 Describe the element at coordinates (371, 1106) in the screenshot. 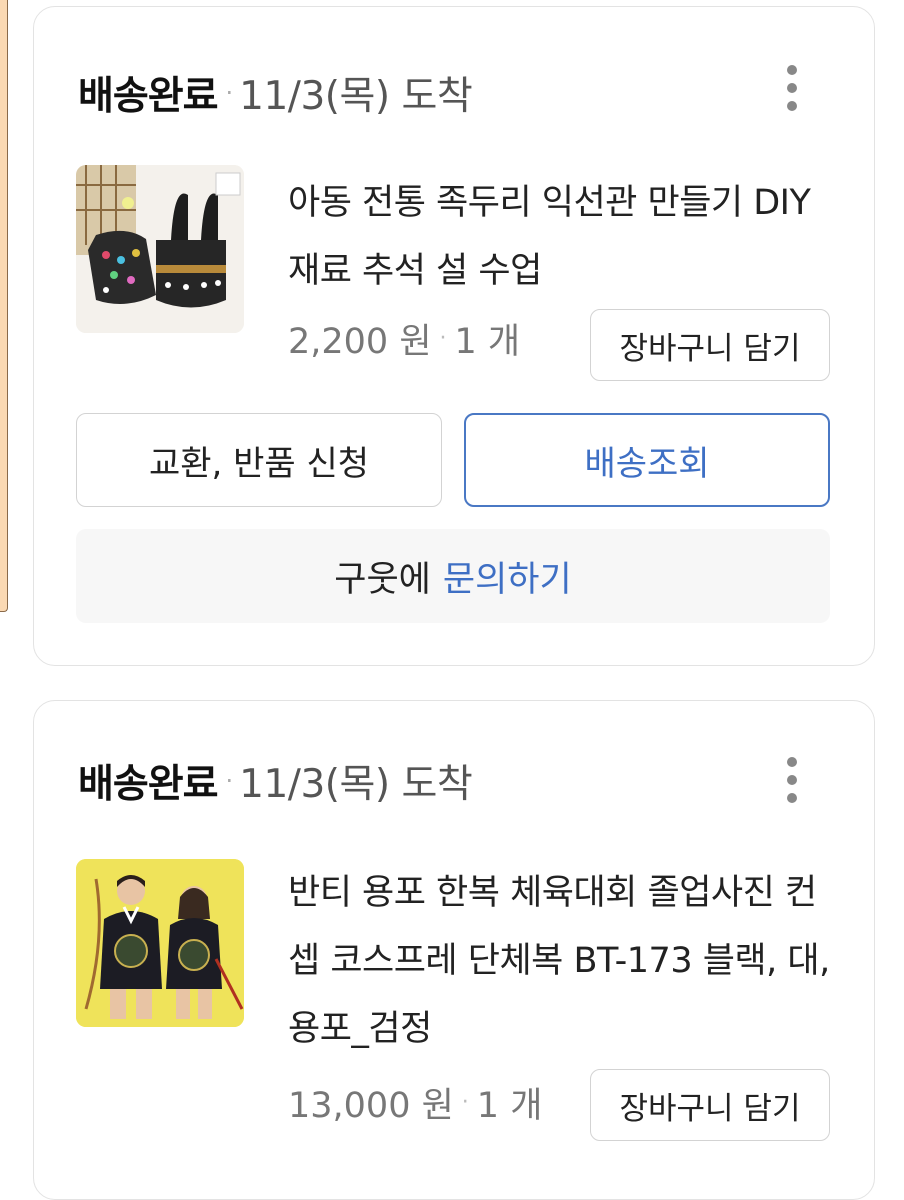

I see `product-price: 13,000 원` at that location.